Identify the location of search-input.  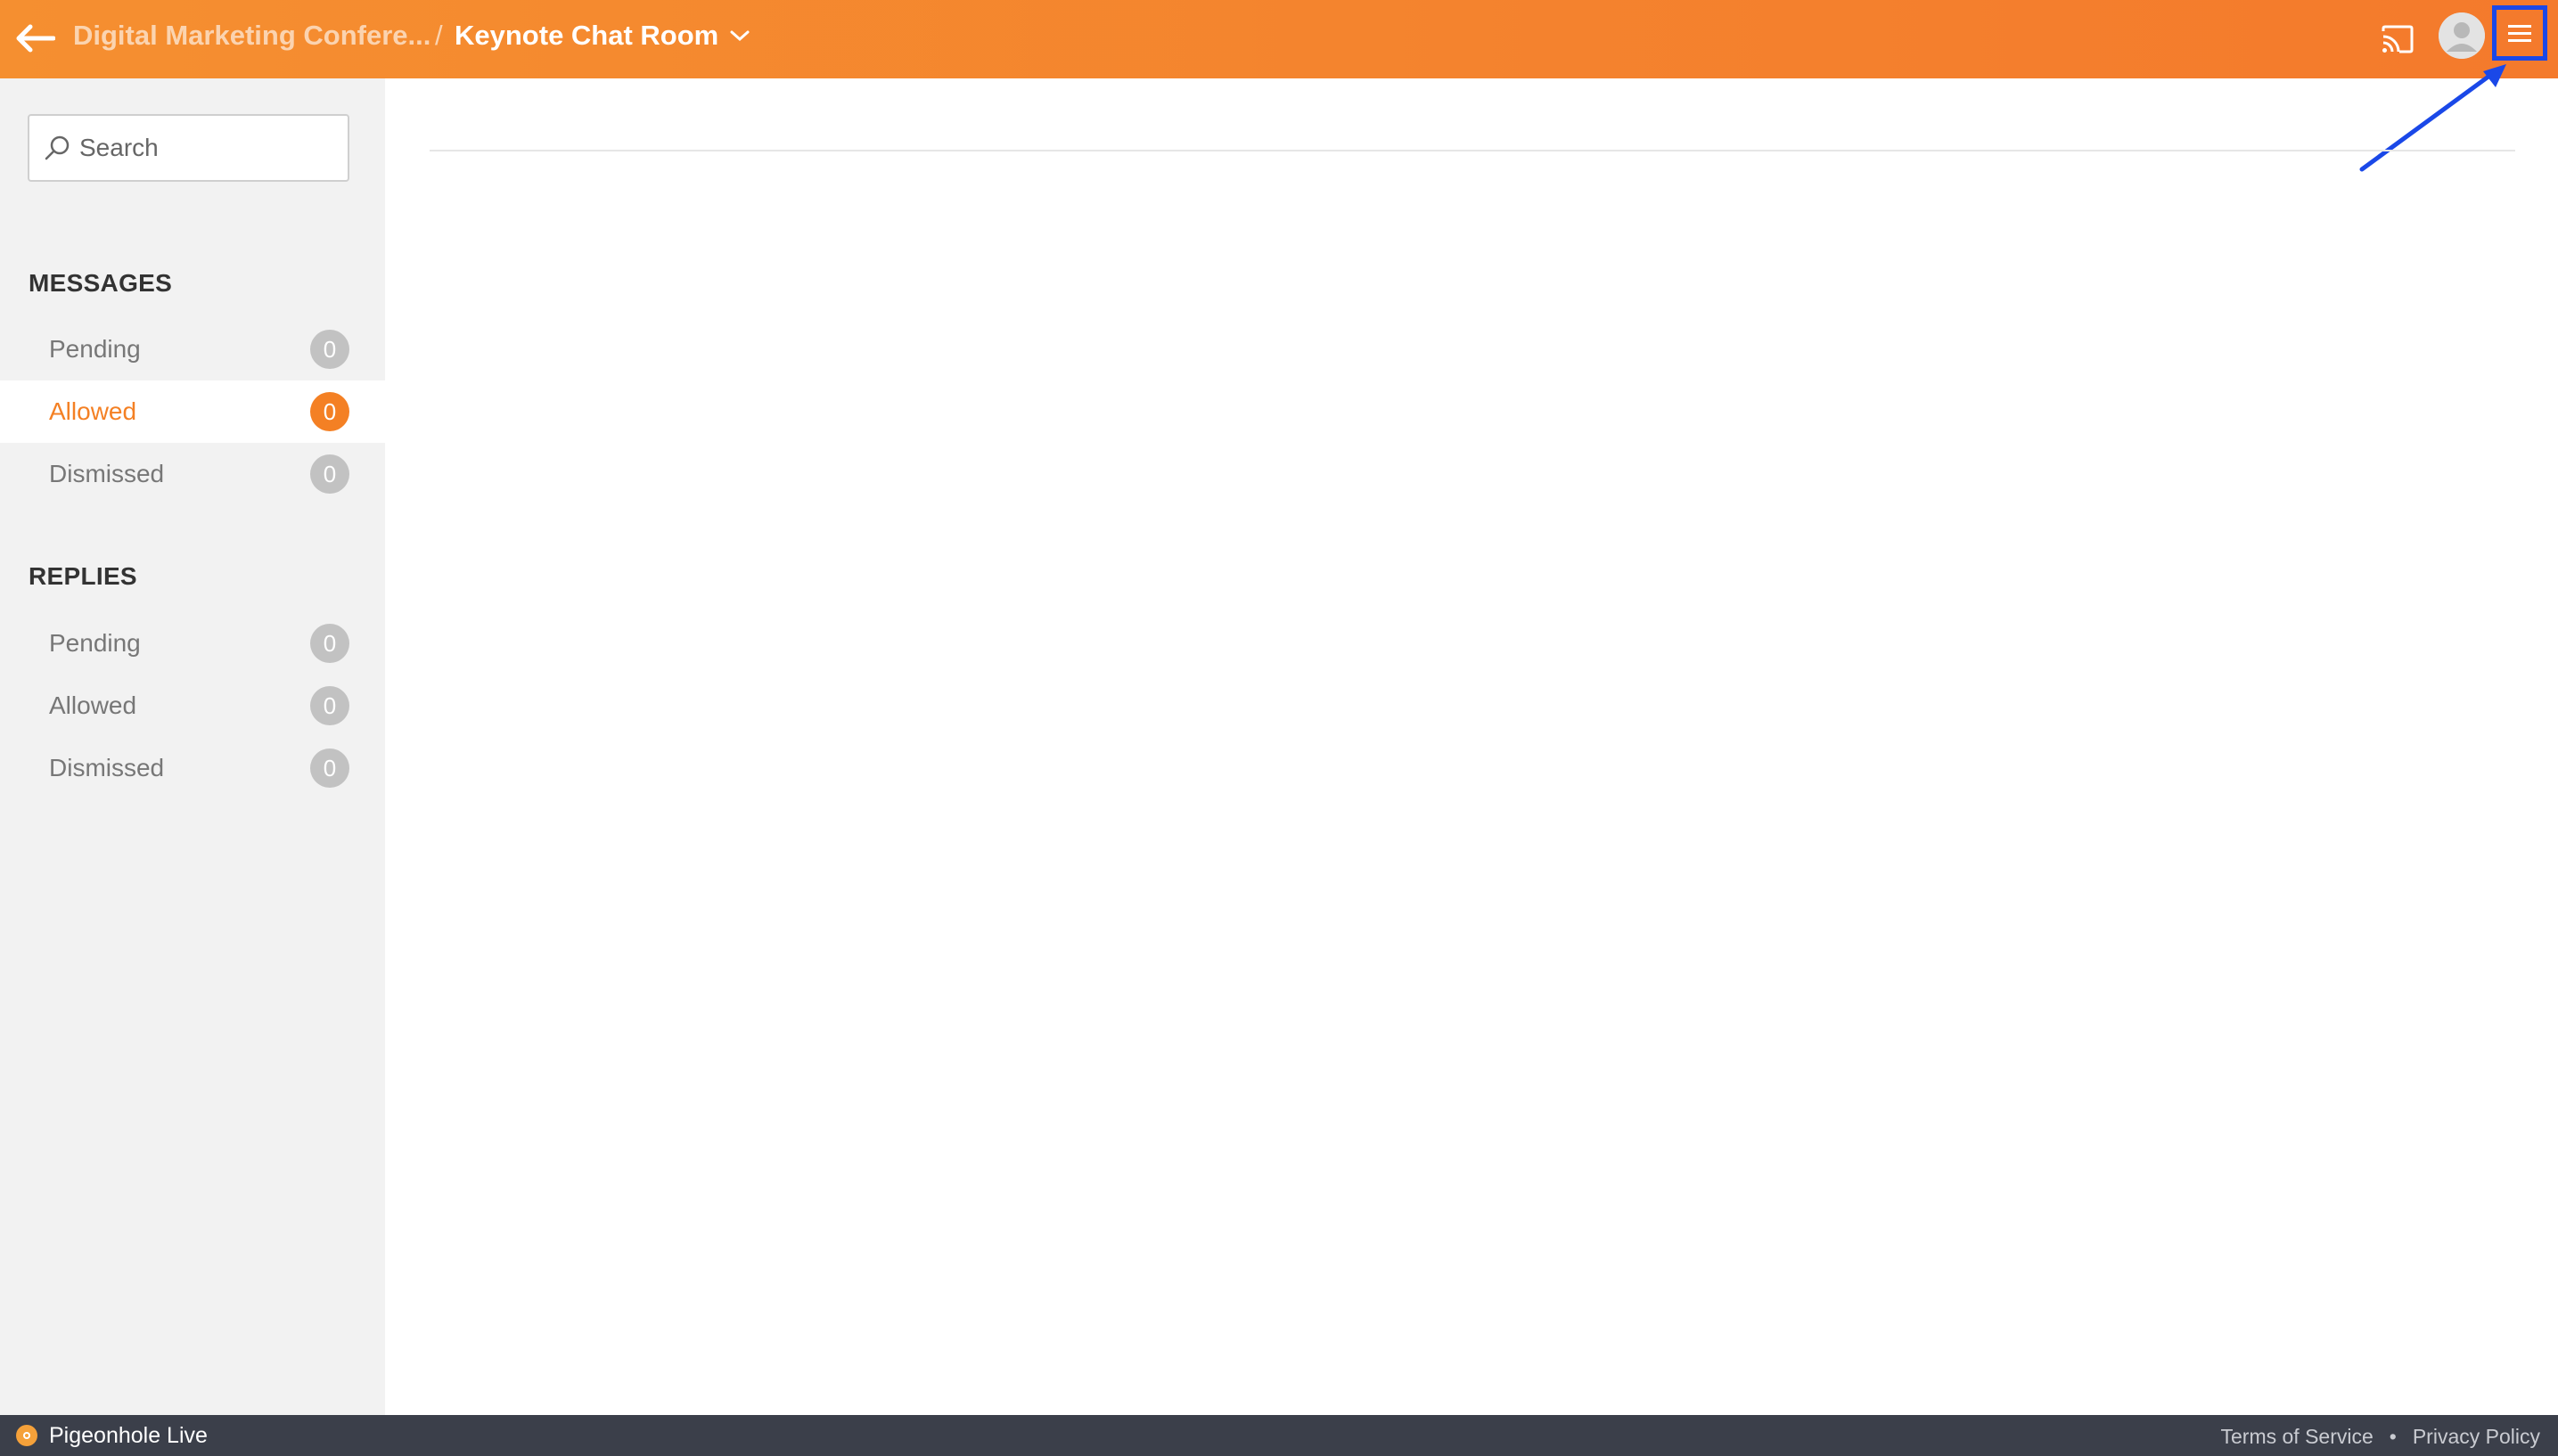
(204, 148).